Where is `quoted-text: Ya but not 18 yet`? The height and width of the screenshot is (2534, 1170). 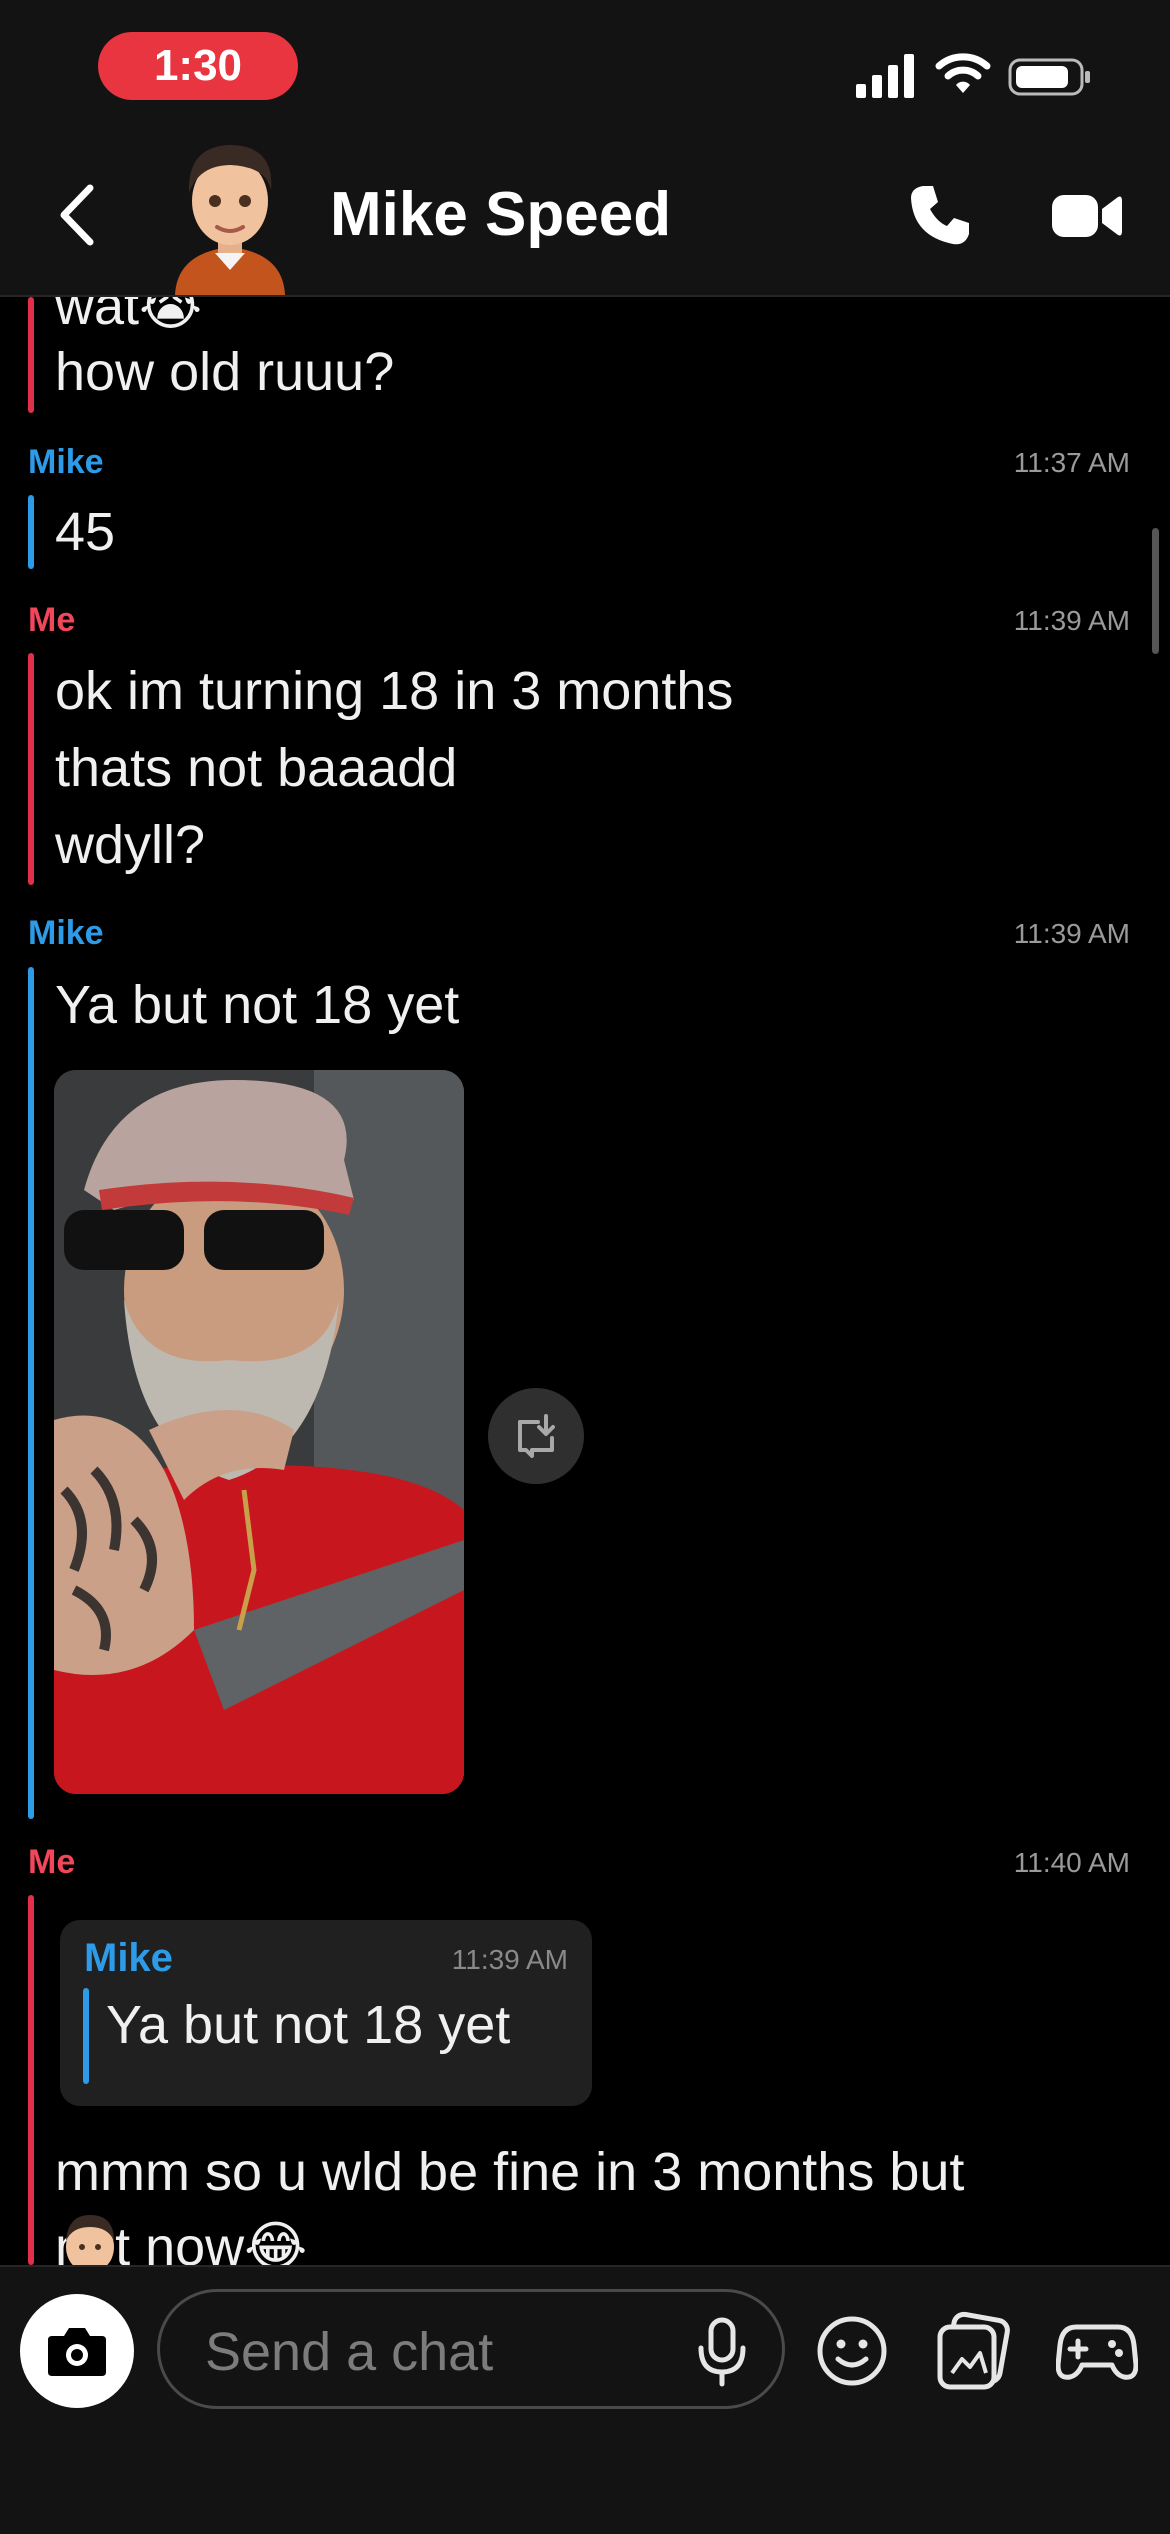
quoted-text: Ya but not 18 yet is located at coordinates (308, 2025).